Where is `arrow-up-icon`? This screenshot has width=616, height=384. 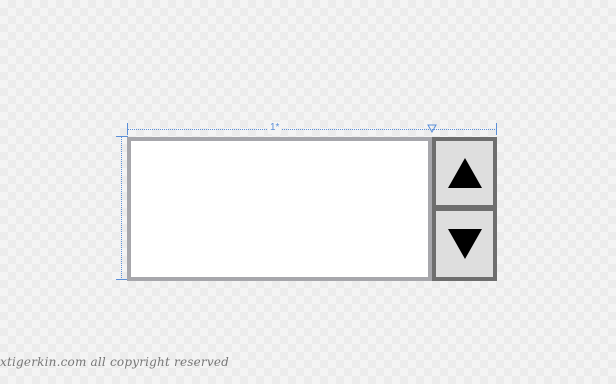 arrow-up-icon is located at coordinates (464, 173).